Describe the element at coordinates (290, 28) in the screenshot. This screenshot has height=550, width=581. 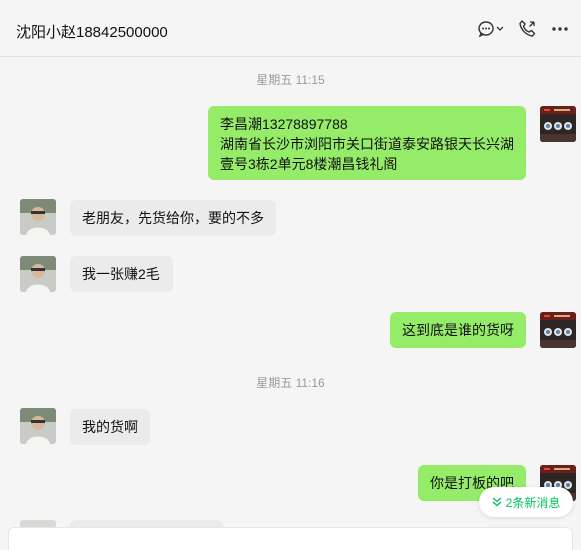
I see `chat-header: 沈阳小赵18842500000` at that location.